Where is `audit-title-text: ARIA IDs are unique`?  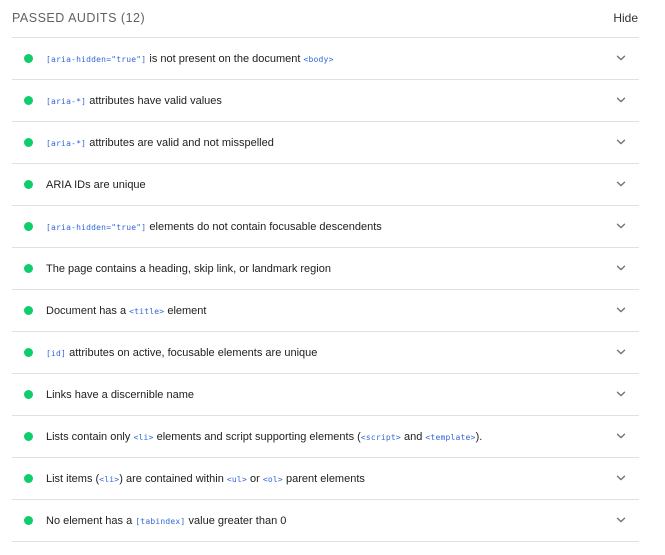
audit-title-text: ARIA IDs are unique is located at coordinates (96, 185).